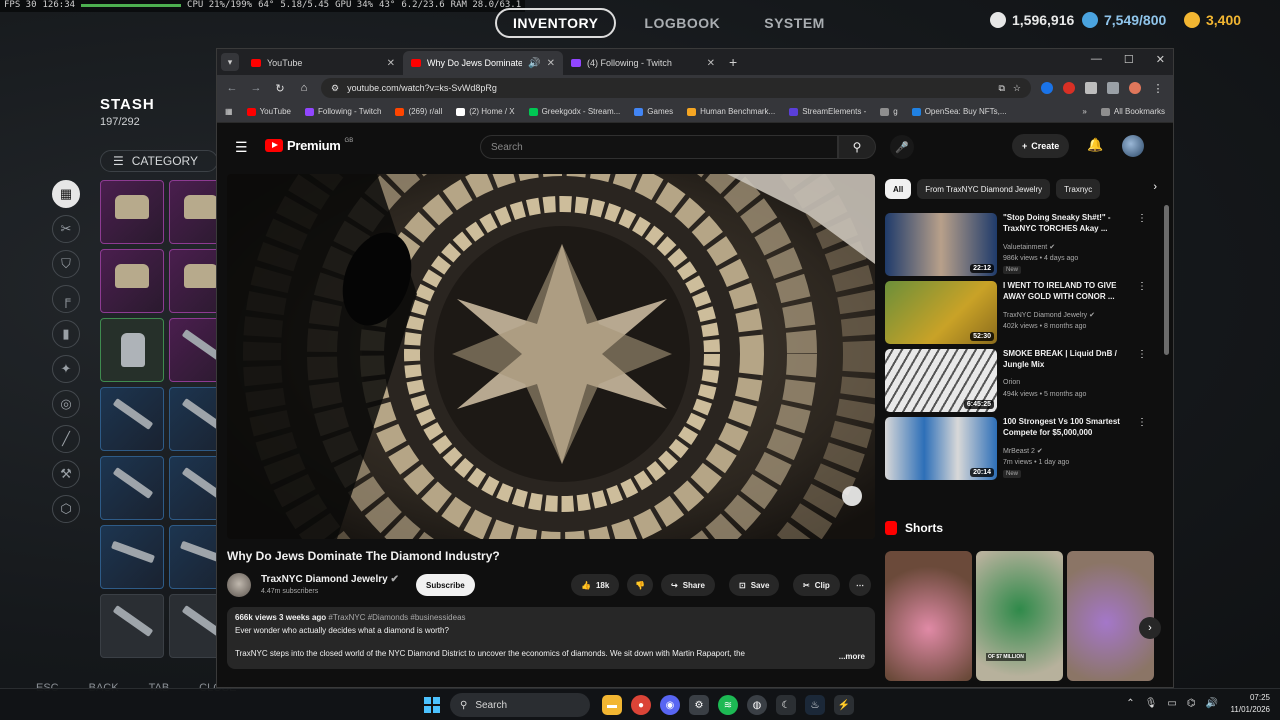  What do you see at coordinates (229, 111) in the screenshot?
I see `apps-grid-icon: ▦` at bounding box center [229, 111].